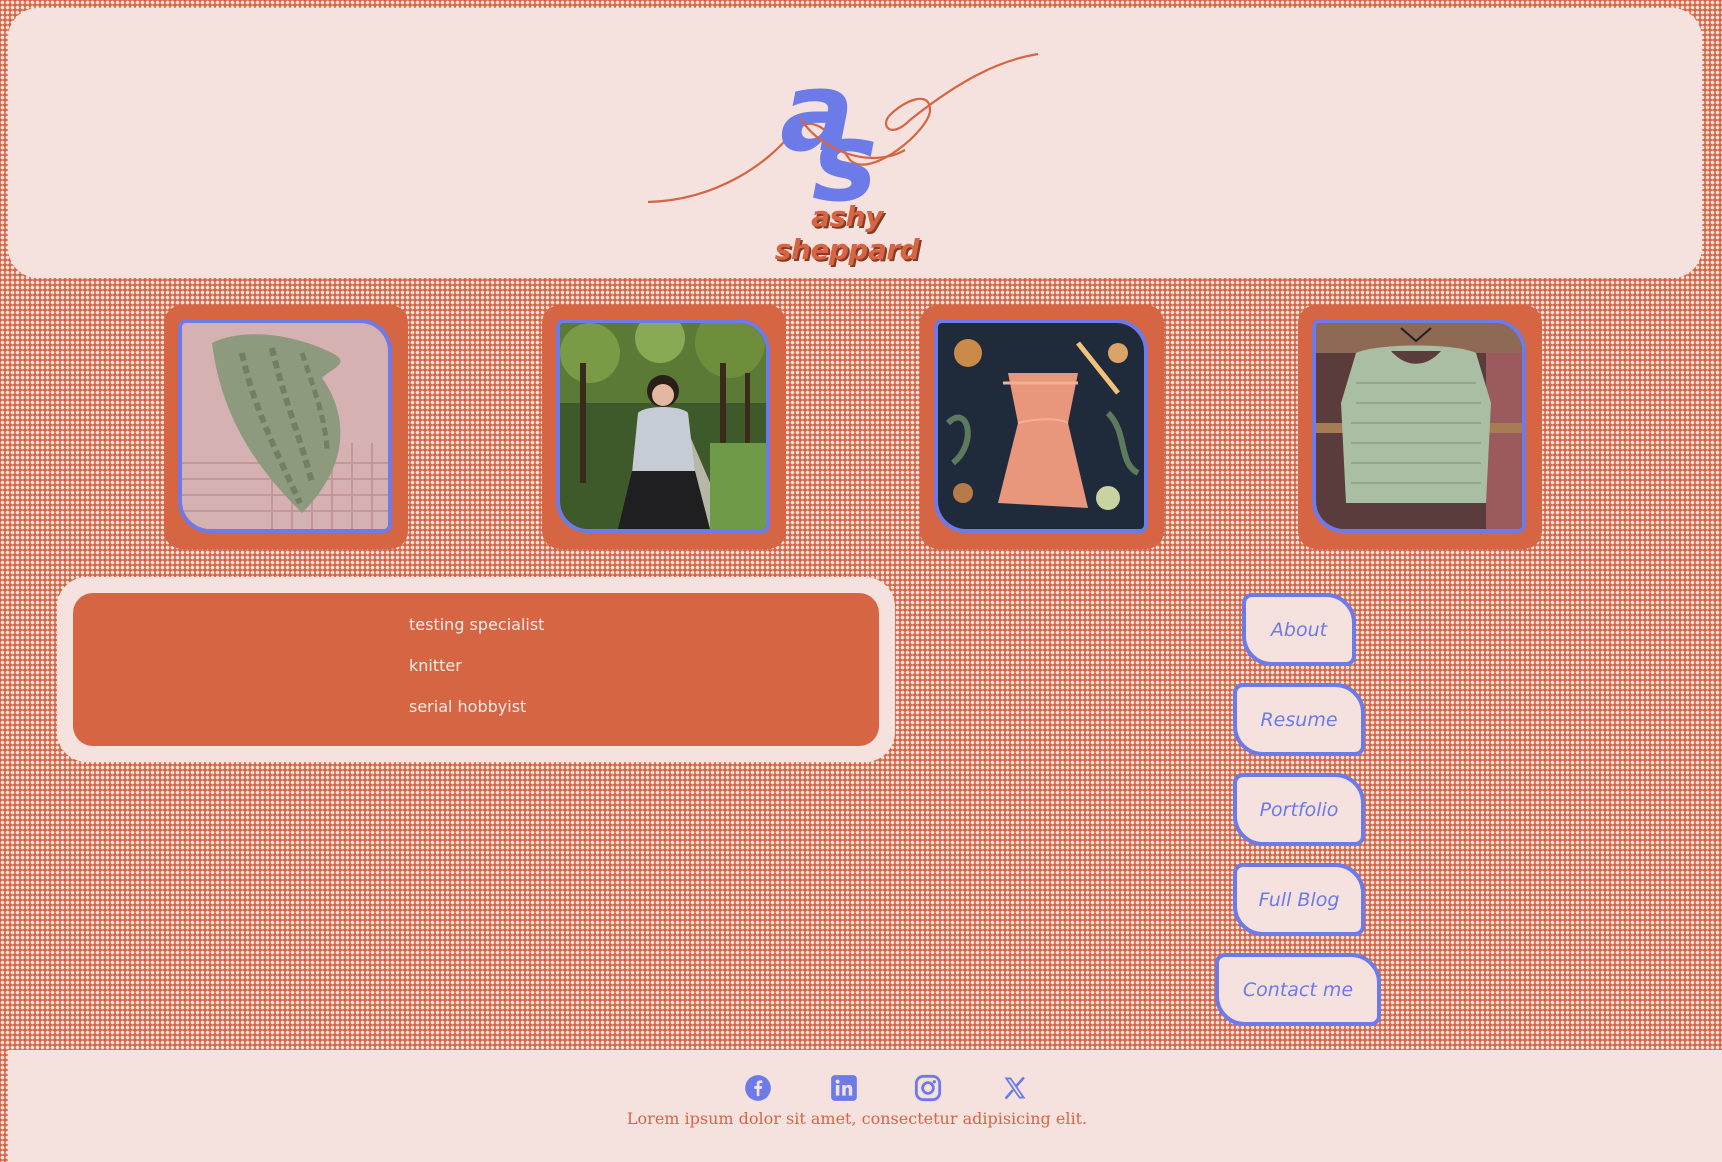 This screenshot has width=1722, height=1162. Describe the element at coordinates (1299, 899) in the screenshot. I see `nav-blog-button: Full Blog` at that location.